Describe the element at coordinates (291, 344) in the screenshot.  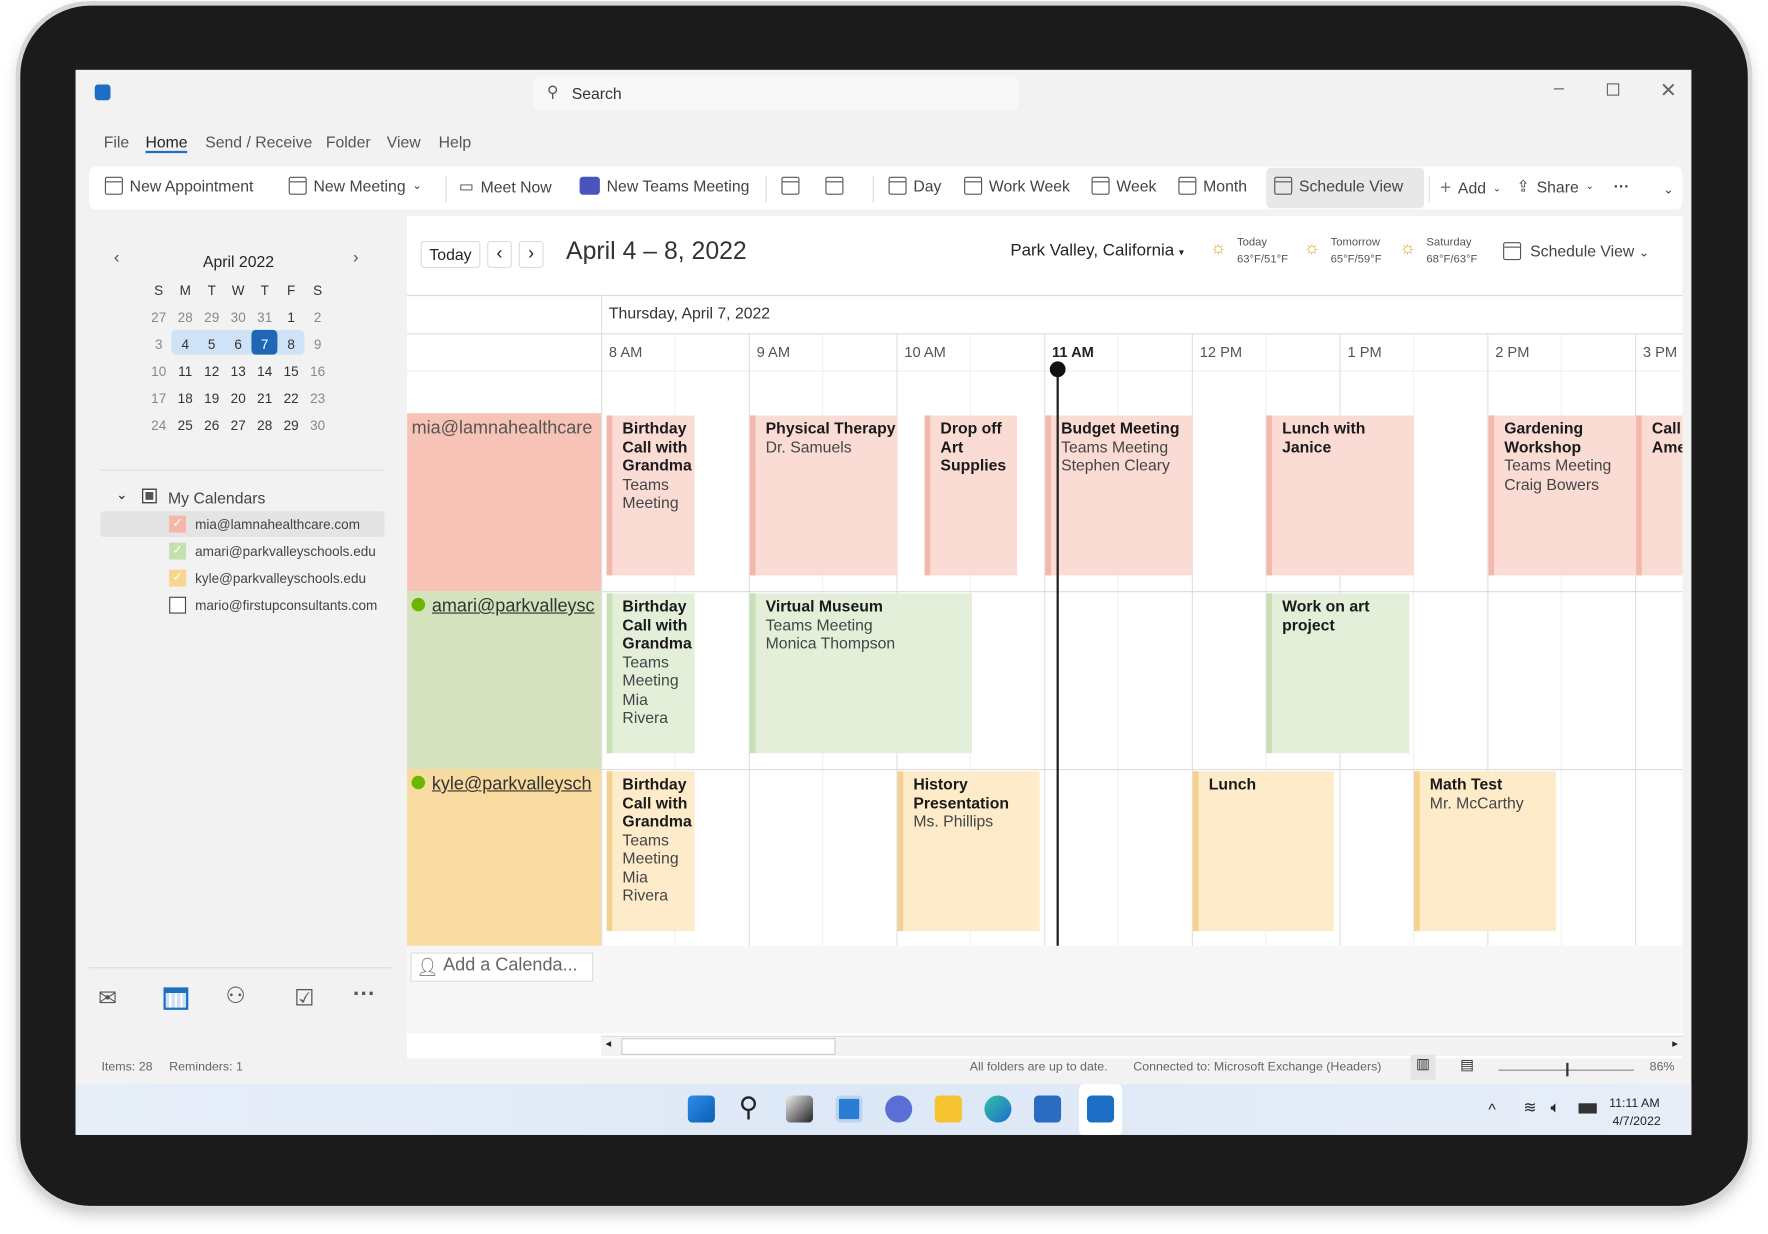
I see `mini-calendar-day: 8` at that location.